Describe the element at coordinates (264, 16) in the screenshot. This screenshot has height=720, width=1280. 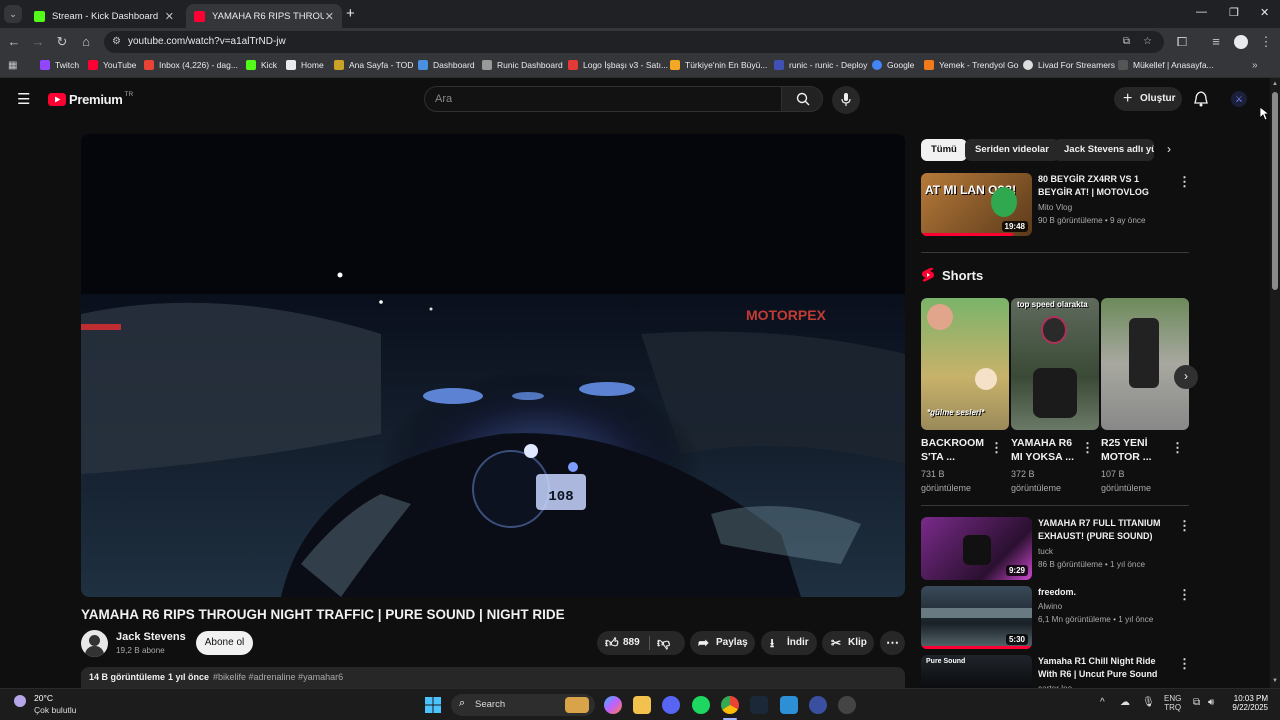
I see `tab-youtube-video: YAMAHA R6 RIPS THROUGH N ✕` at that location.